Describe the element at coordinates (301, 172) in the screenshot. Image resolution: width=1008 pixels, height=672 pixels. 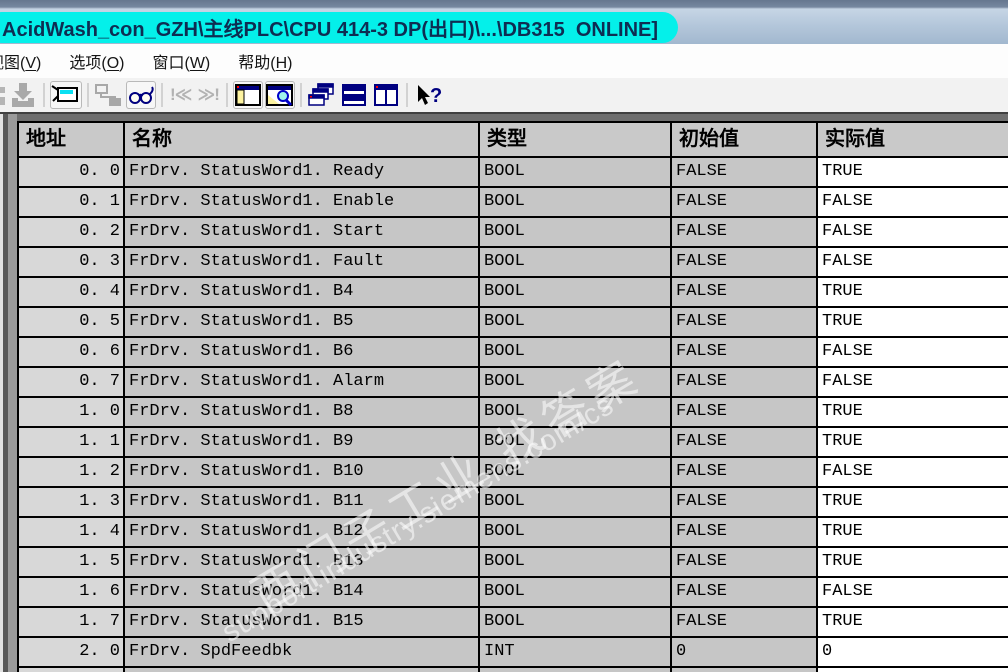
I see `cell-name: FrDrv. StatusWord1. Ready` at that location.